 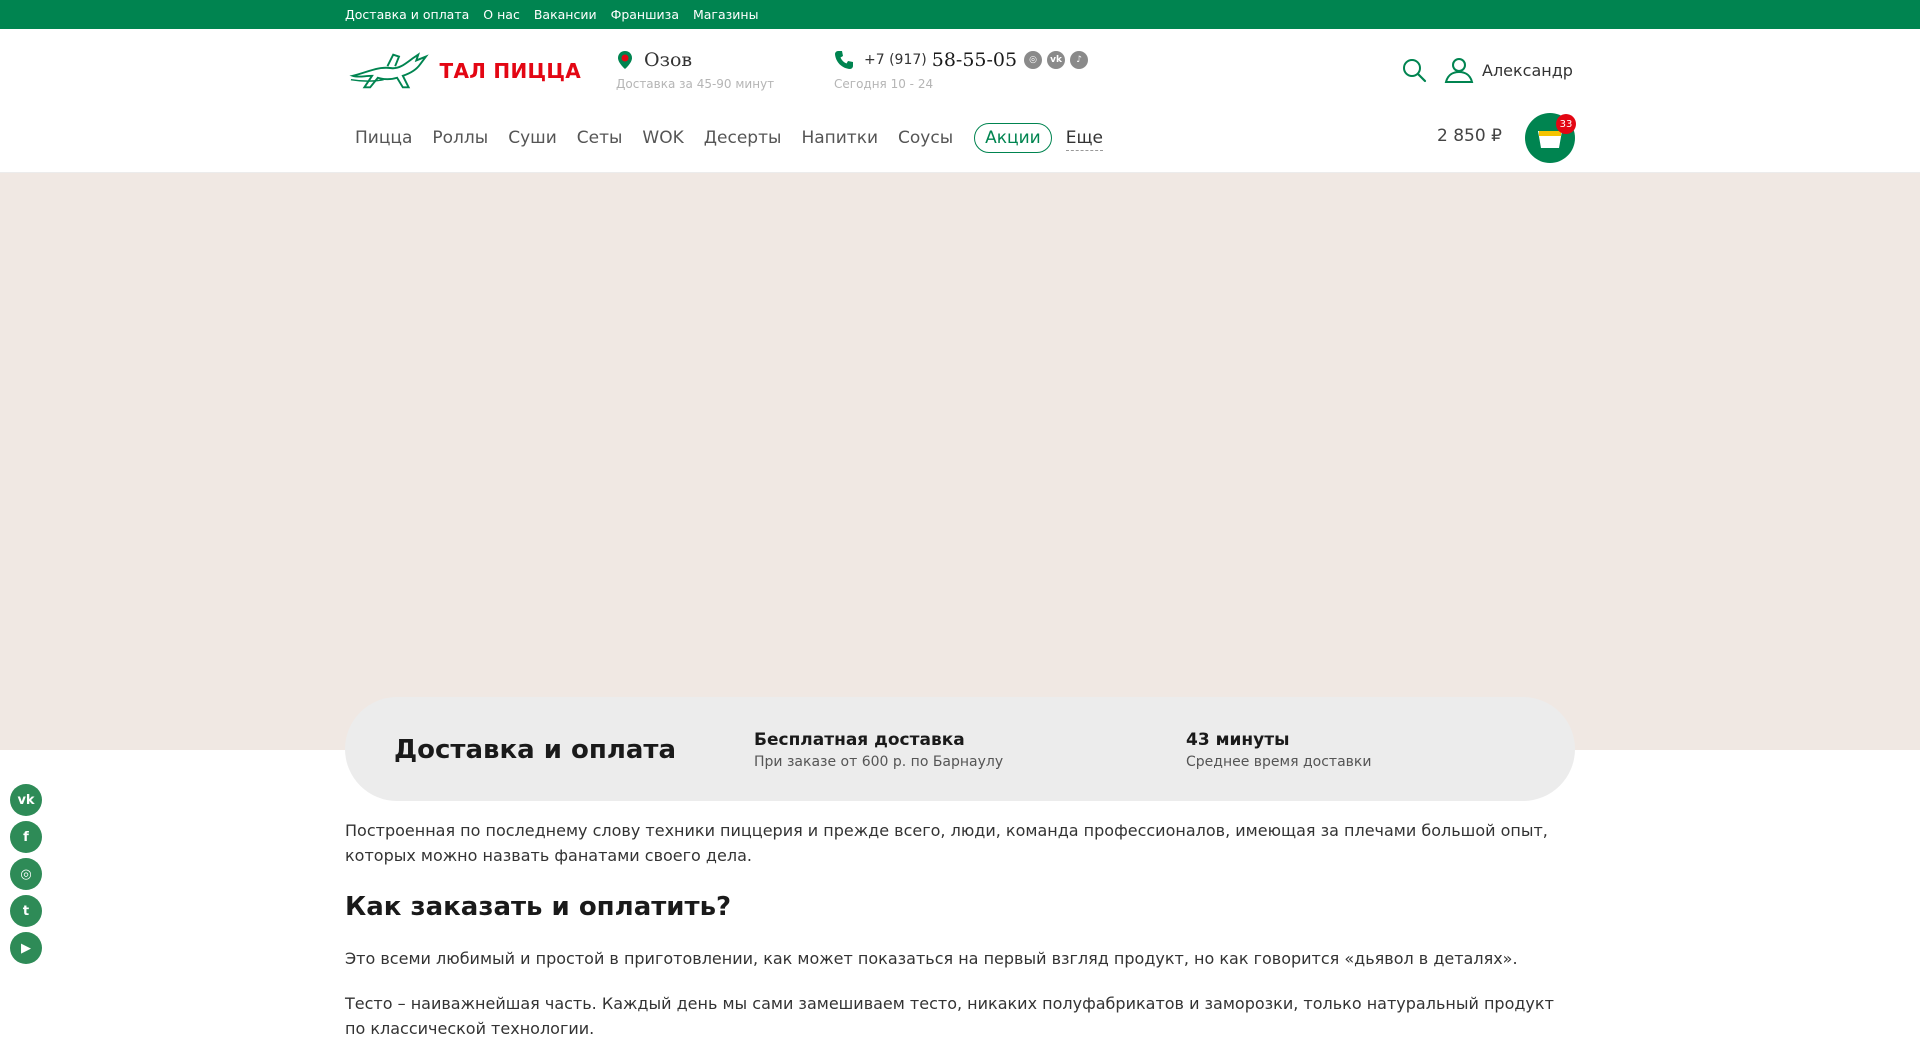 I want to click on header-social-icons: ◎ vk ♪, so click(x=1054, y=60).